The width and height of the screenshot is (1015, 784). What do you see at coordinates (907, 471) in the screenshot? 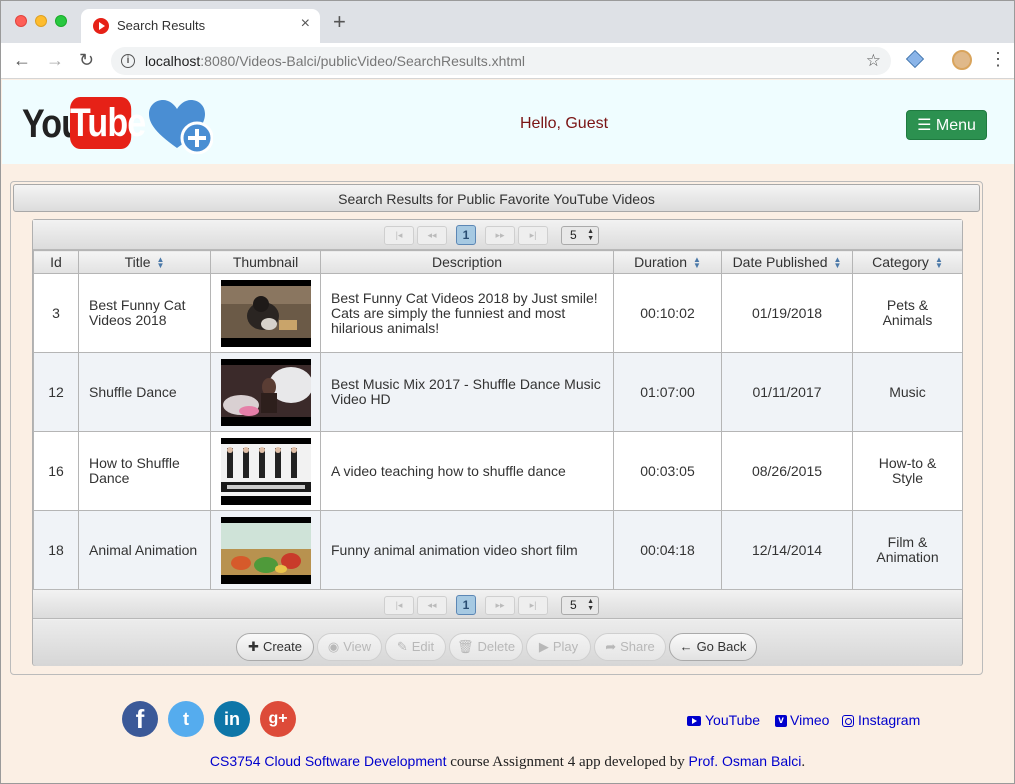
I see `cell-category: How-to & Style` at bounding box center [907, 471].